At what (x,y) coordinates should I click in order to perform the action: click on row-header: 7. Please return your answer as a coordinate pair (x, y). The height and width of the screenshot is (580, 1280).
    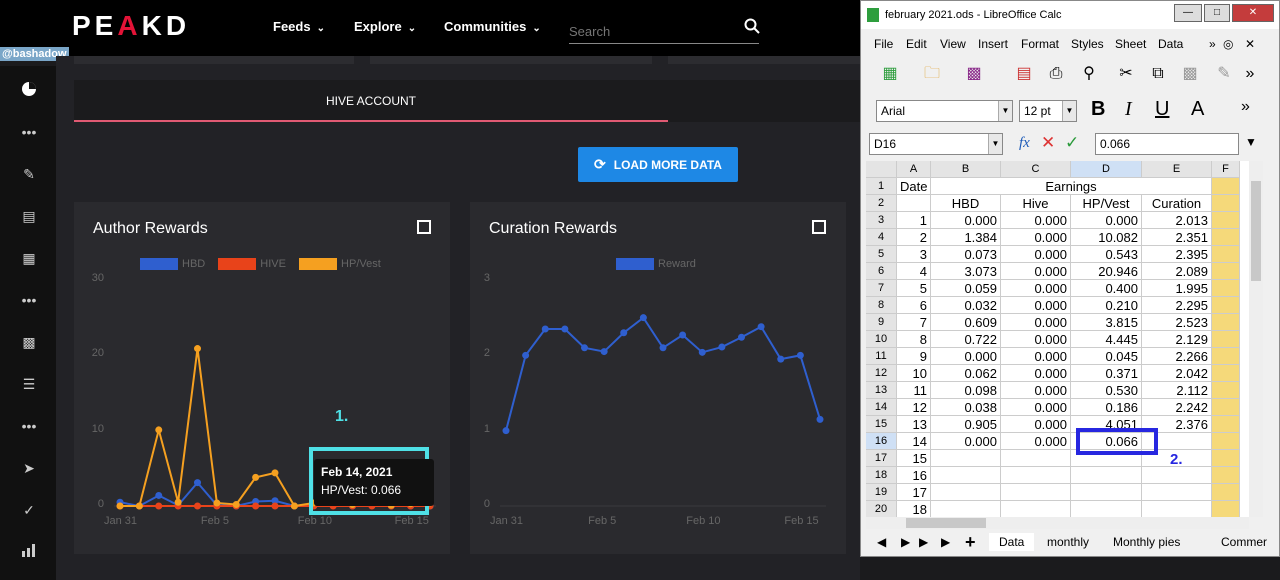
    Looking at the image, I should click on (881, 288).